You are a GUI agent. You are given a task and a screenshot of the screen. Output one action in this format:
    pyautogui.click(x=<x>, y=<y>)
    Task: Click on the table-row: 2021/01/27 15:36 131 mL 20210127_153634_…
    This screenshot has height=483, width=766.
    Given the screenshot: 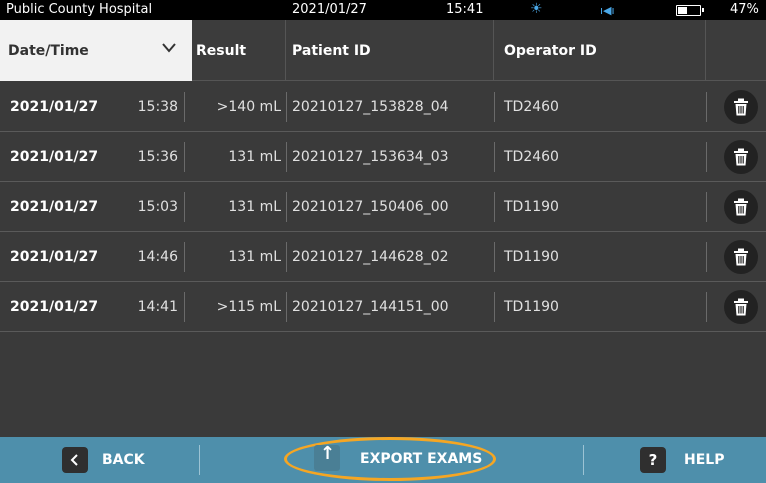 What is the action you would take?
    pyautogui.click(x=383, y=157)
    